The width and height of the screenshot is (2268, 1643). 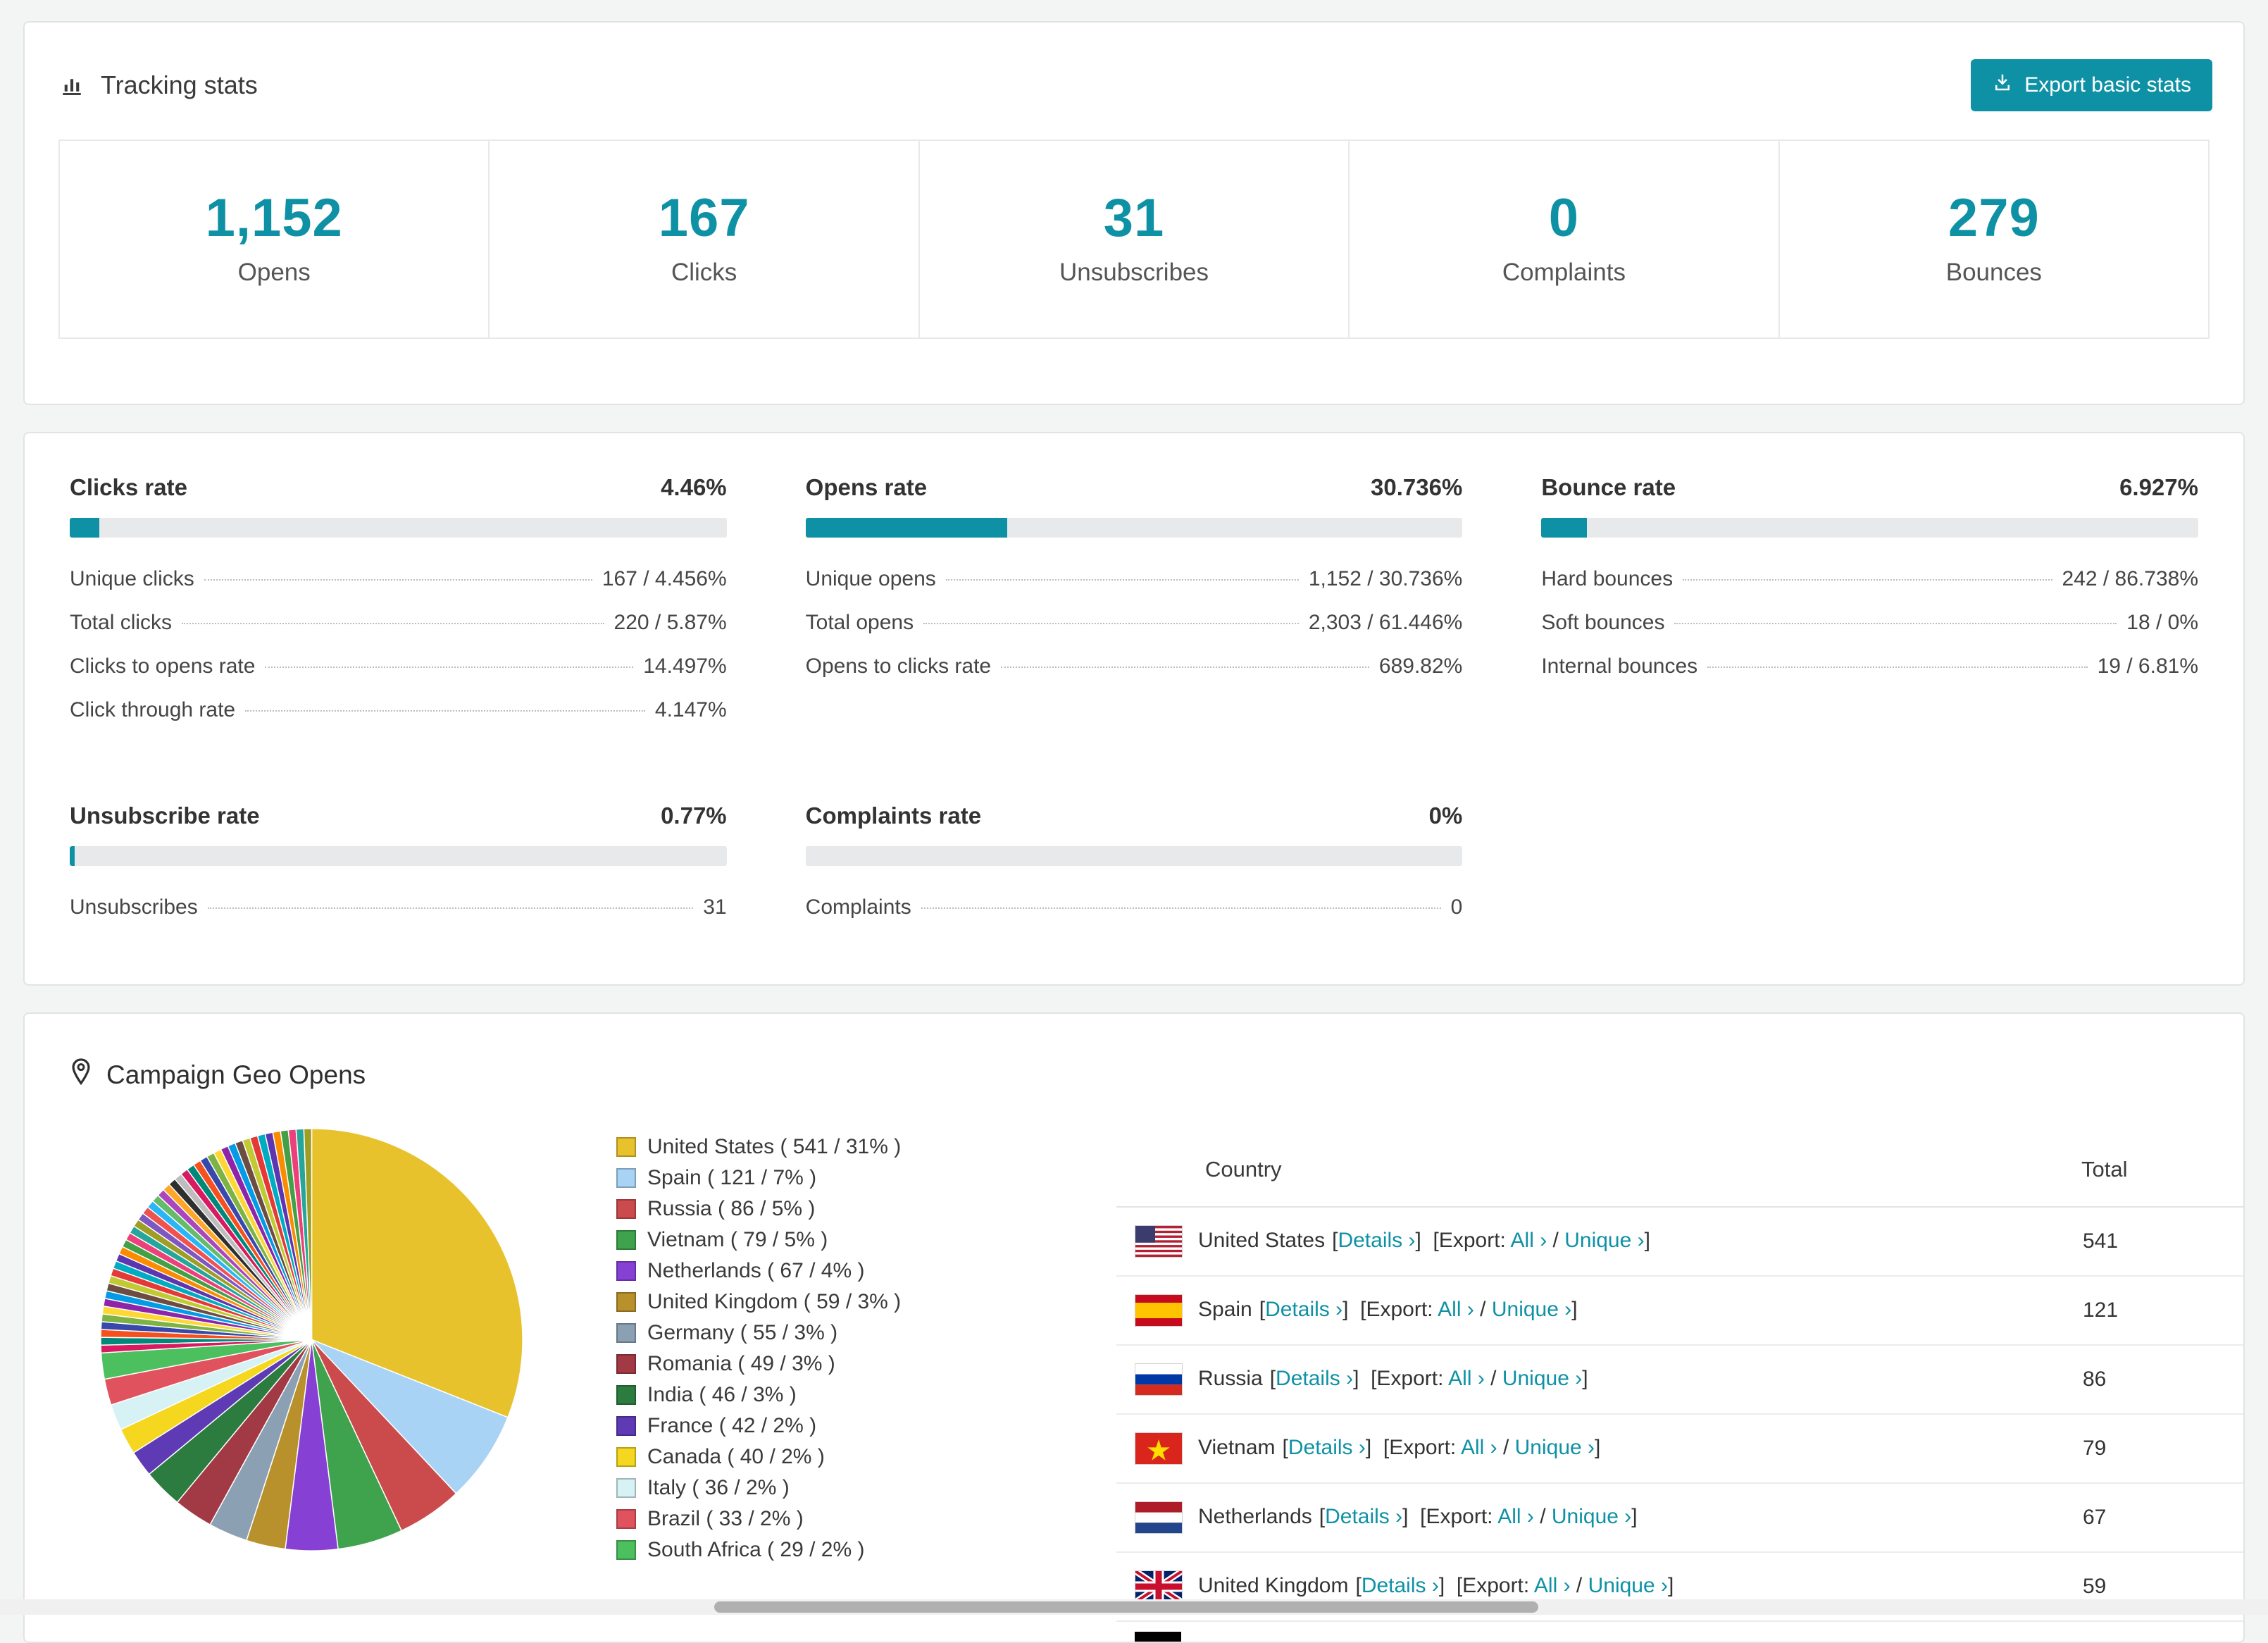 I want to click on stat-bounces: 279 Bounces, so click(x=1994, y=239).